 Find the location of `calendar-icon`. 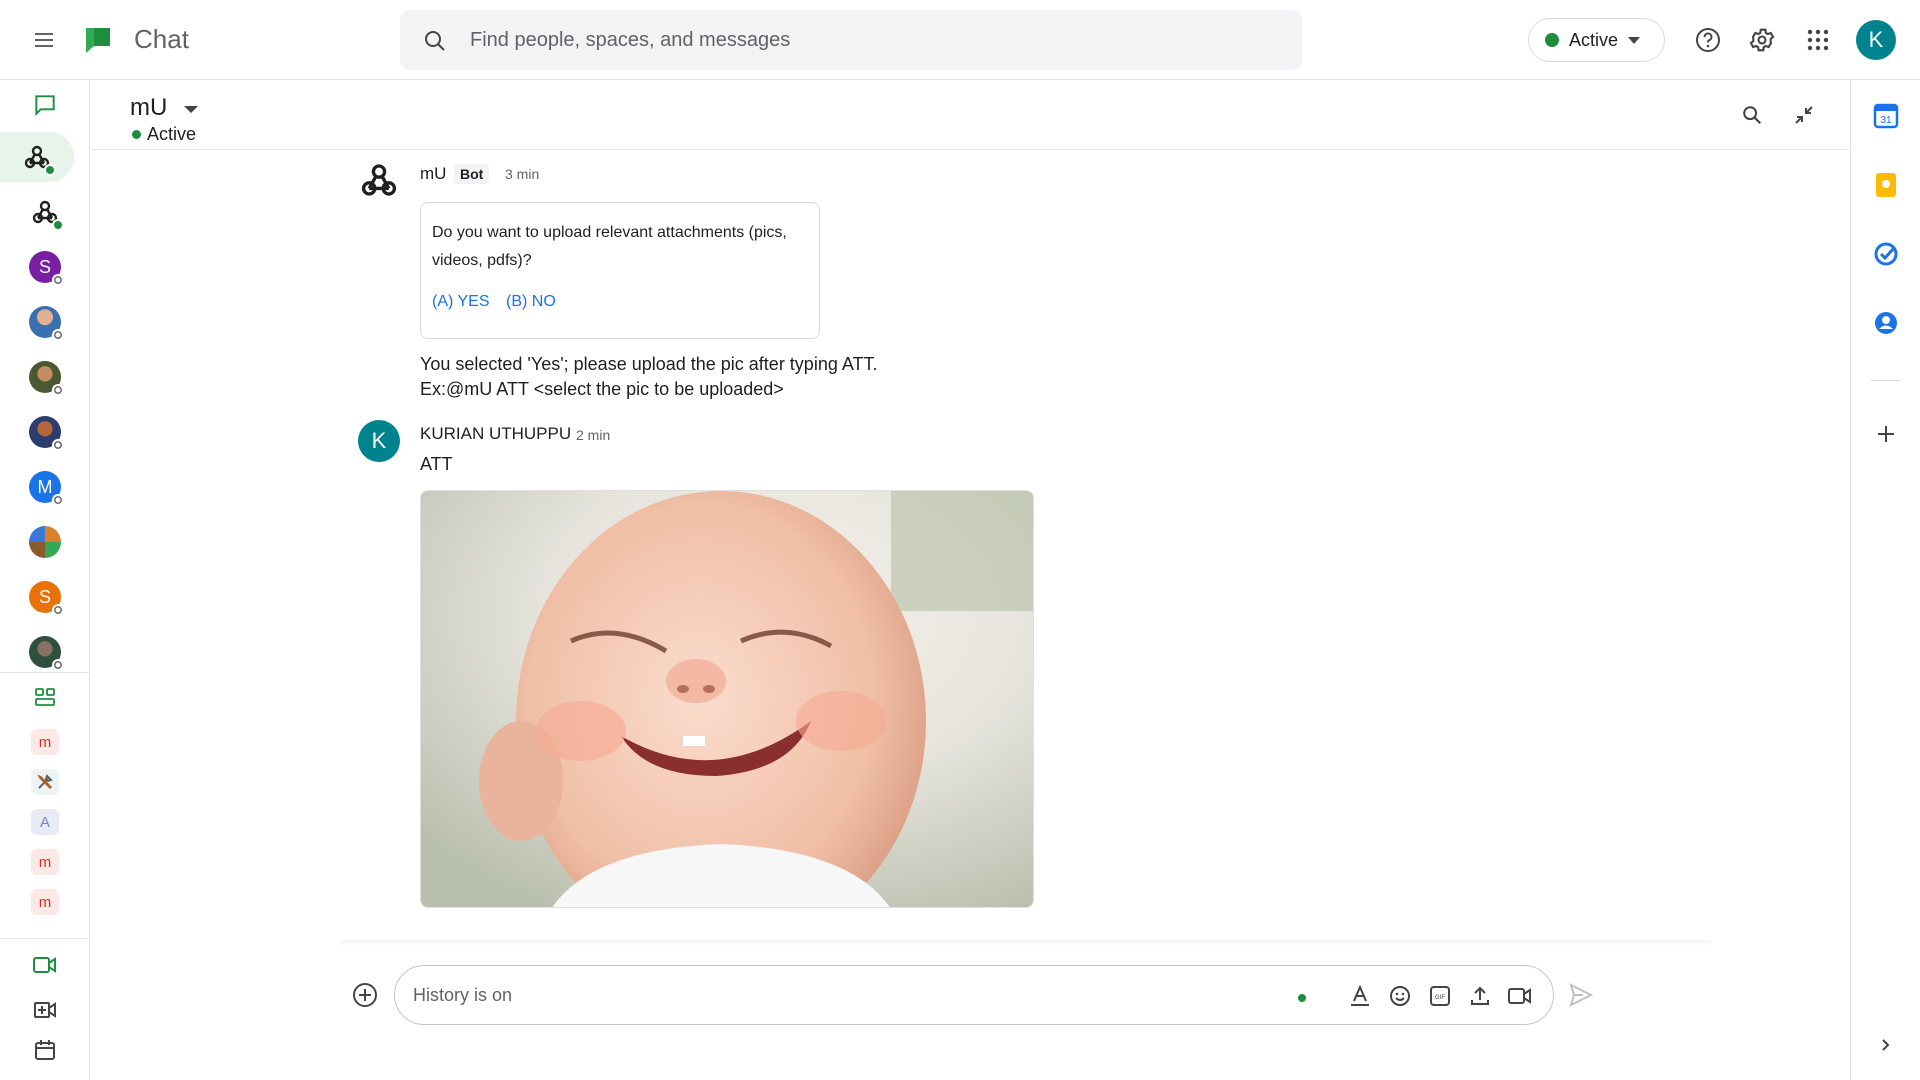

calendar-icon is located at coordinates (45, 1050).